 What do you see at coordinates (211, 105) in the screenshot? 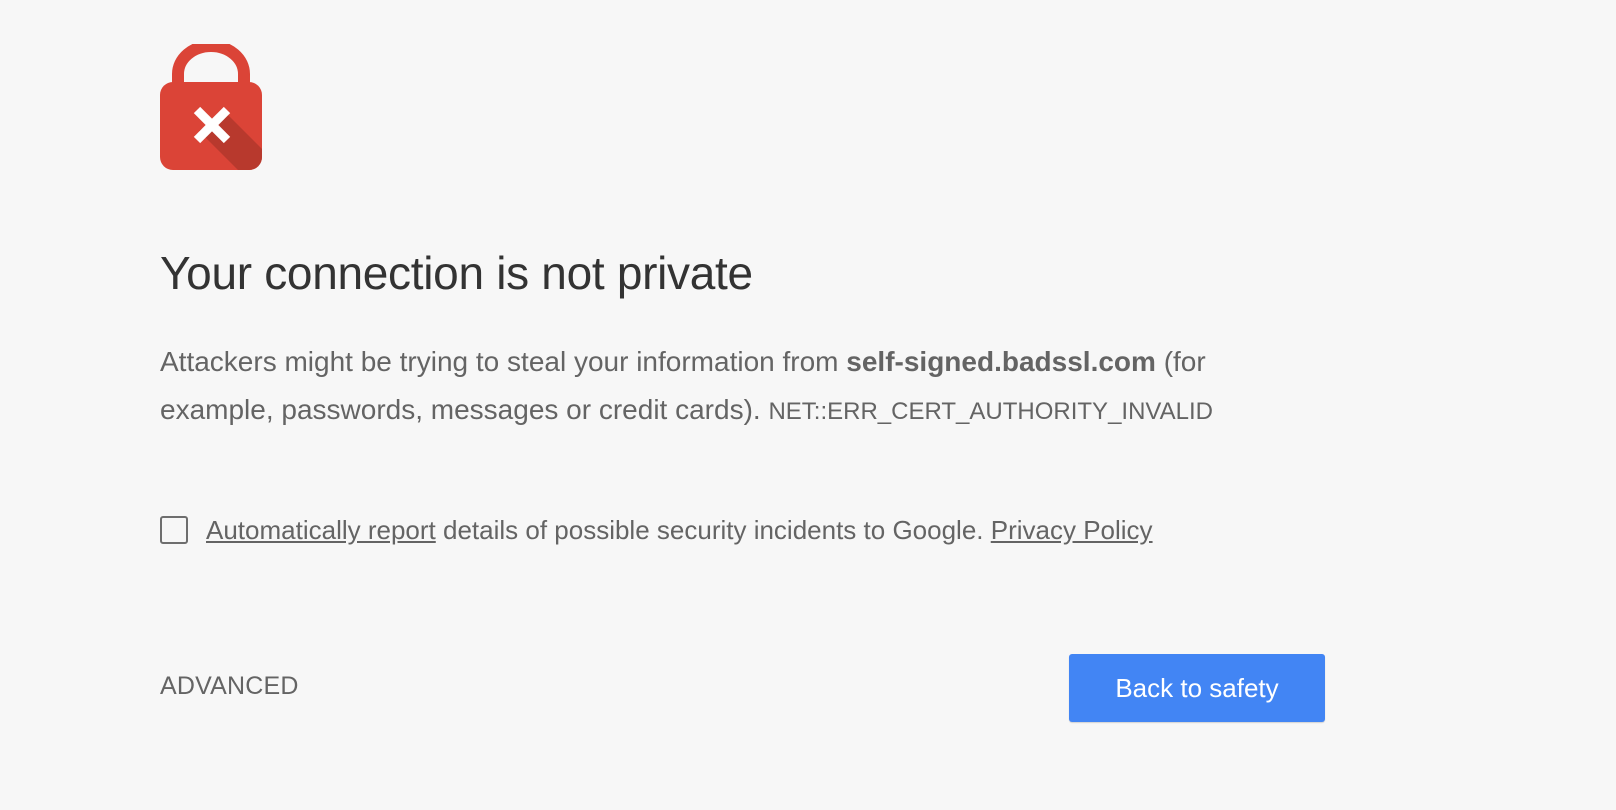
I see `lock-error-icon` at bounding box center [211, 105].